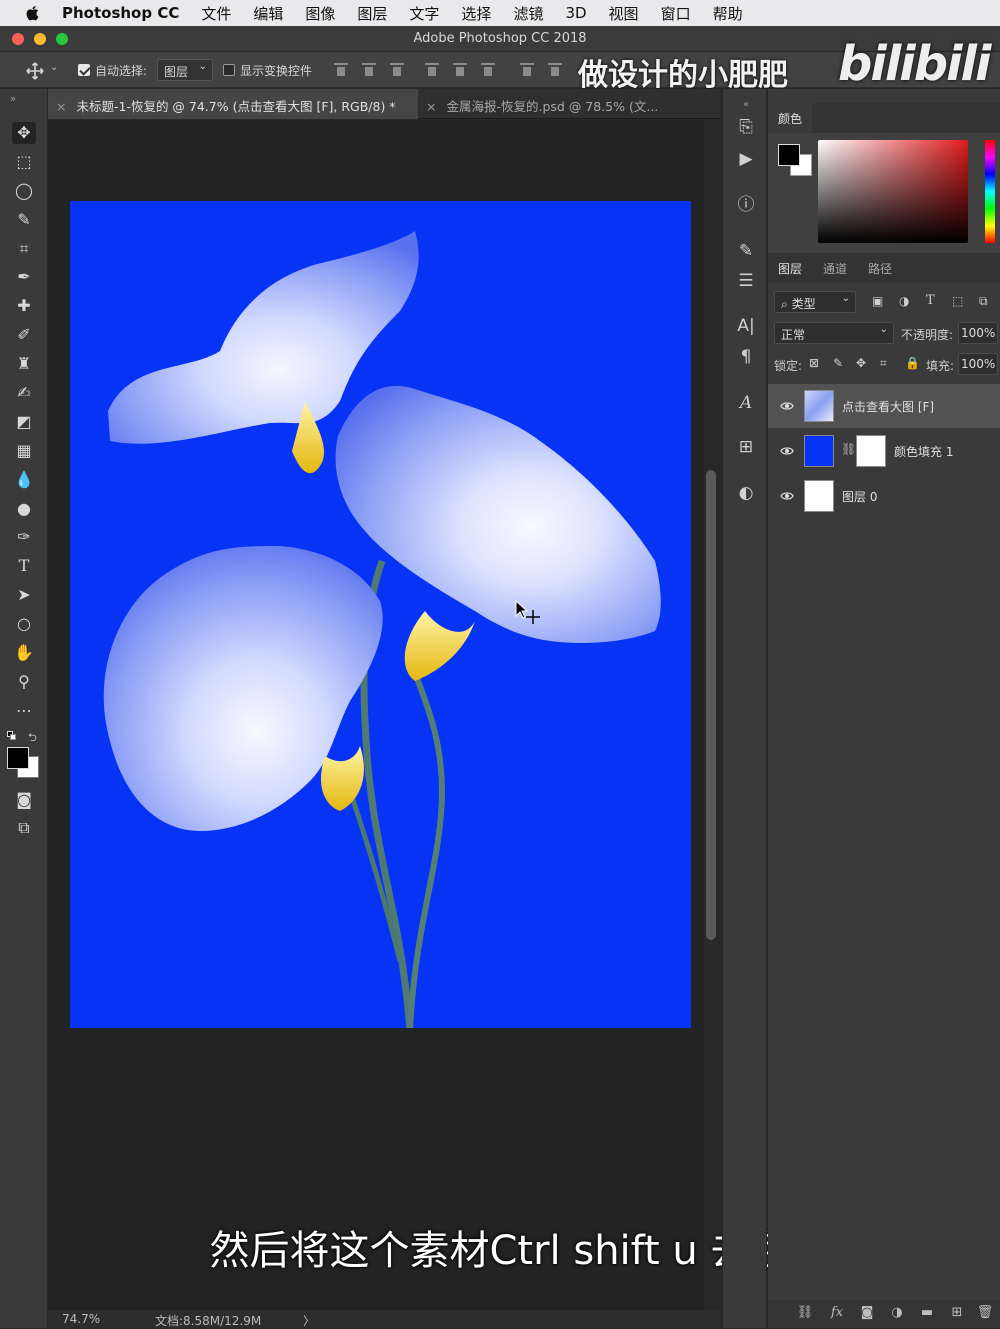 The image size is (1000, 1329). Describe the element at coordinates (24, 277) in the screenshot. I see `eyedropper-tool-icon: ✒` at that location.